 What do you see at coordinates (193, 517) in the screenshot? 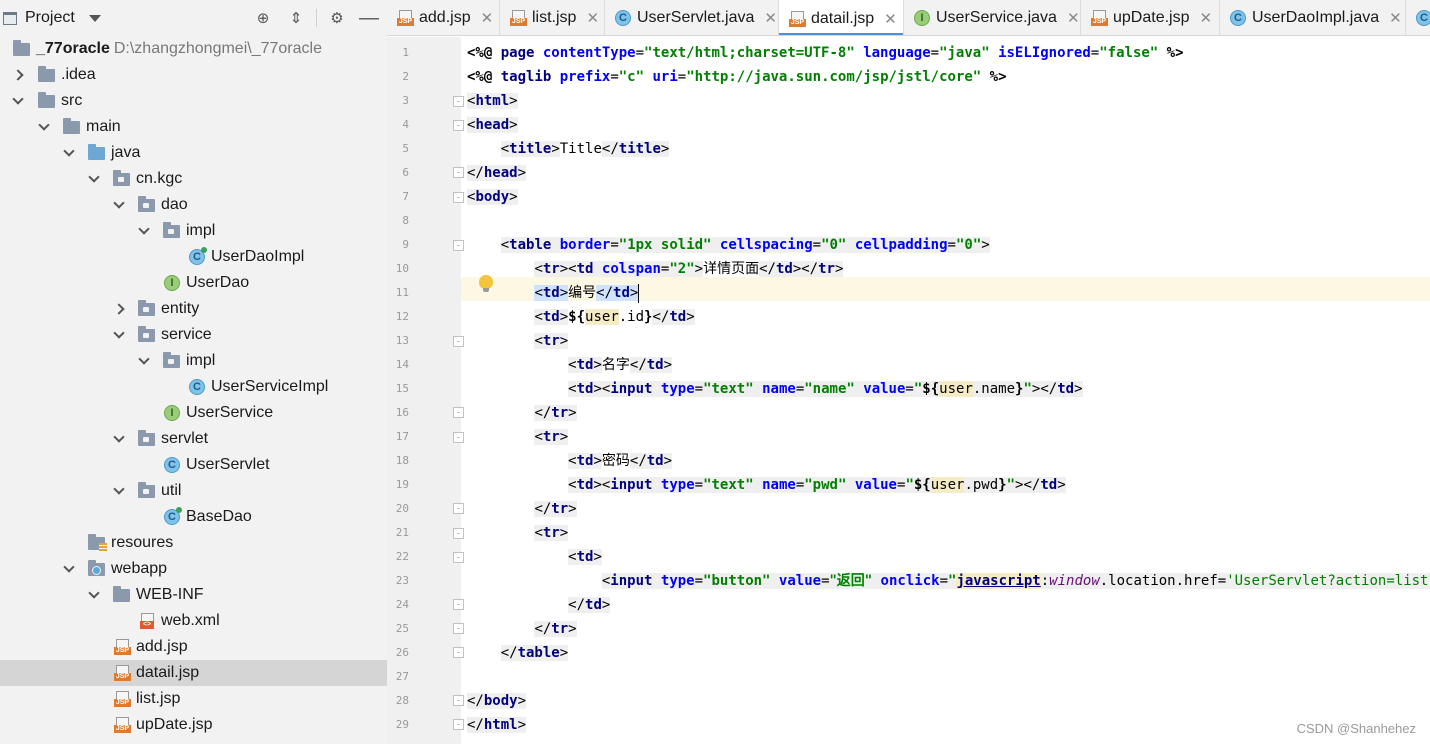
I see `tree-item-basedao: C BaseDao` at bounding box center [193, 517].